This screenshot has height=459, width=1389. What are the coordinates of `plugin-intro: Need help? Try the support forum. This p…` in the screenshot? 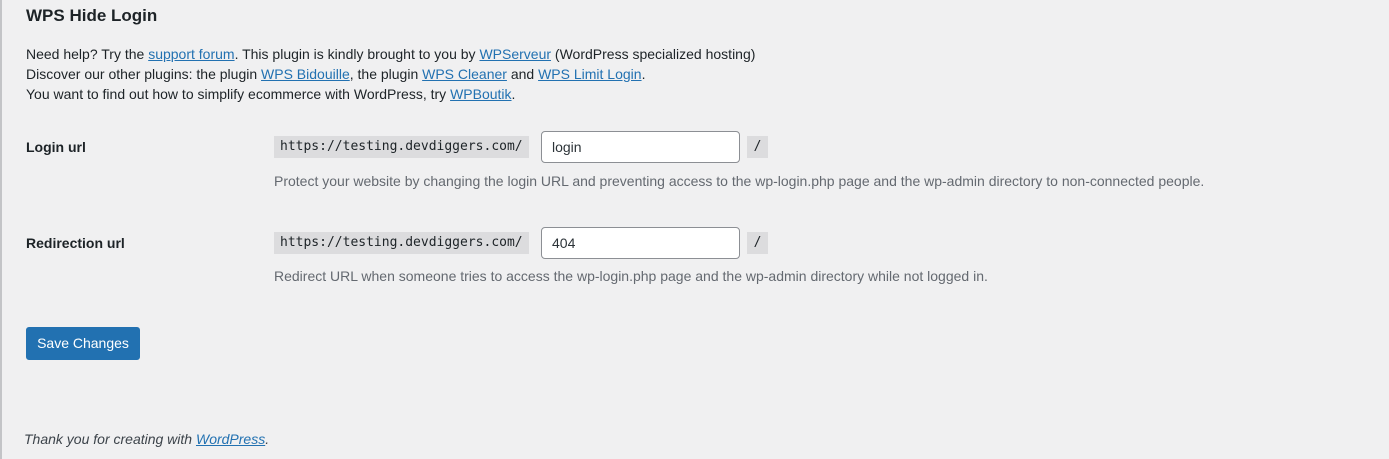 It's located at (390, 74).